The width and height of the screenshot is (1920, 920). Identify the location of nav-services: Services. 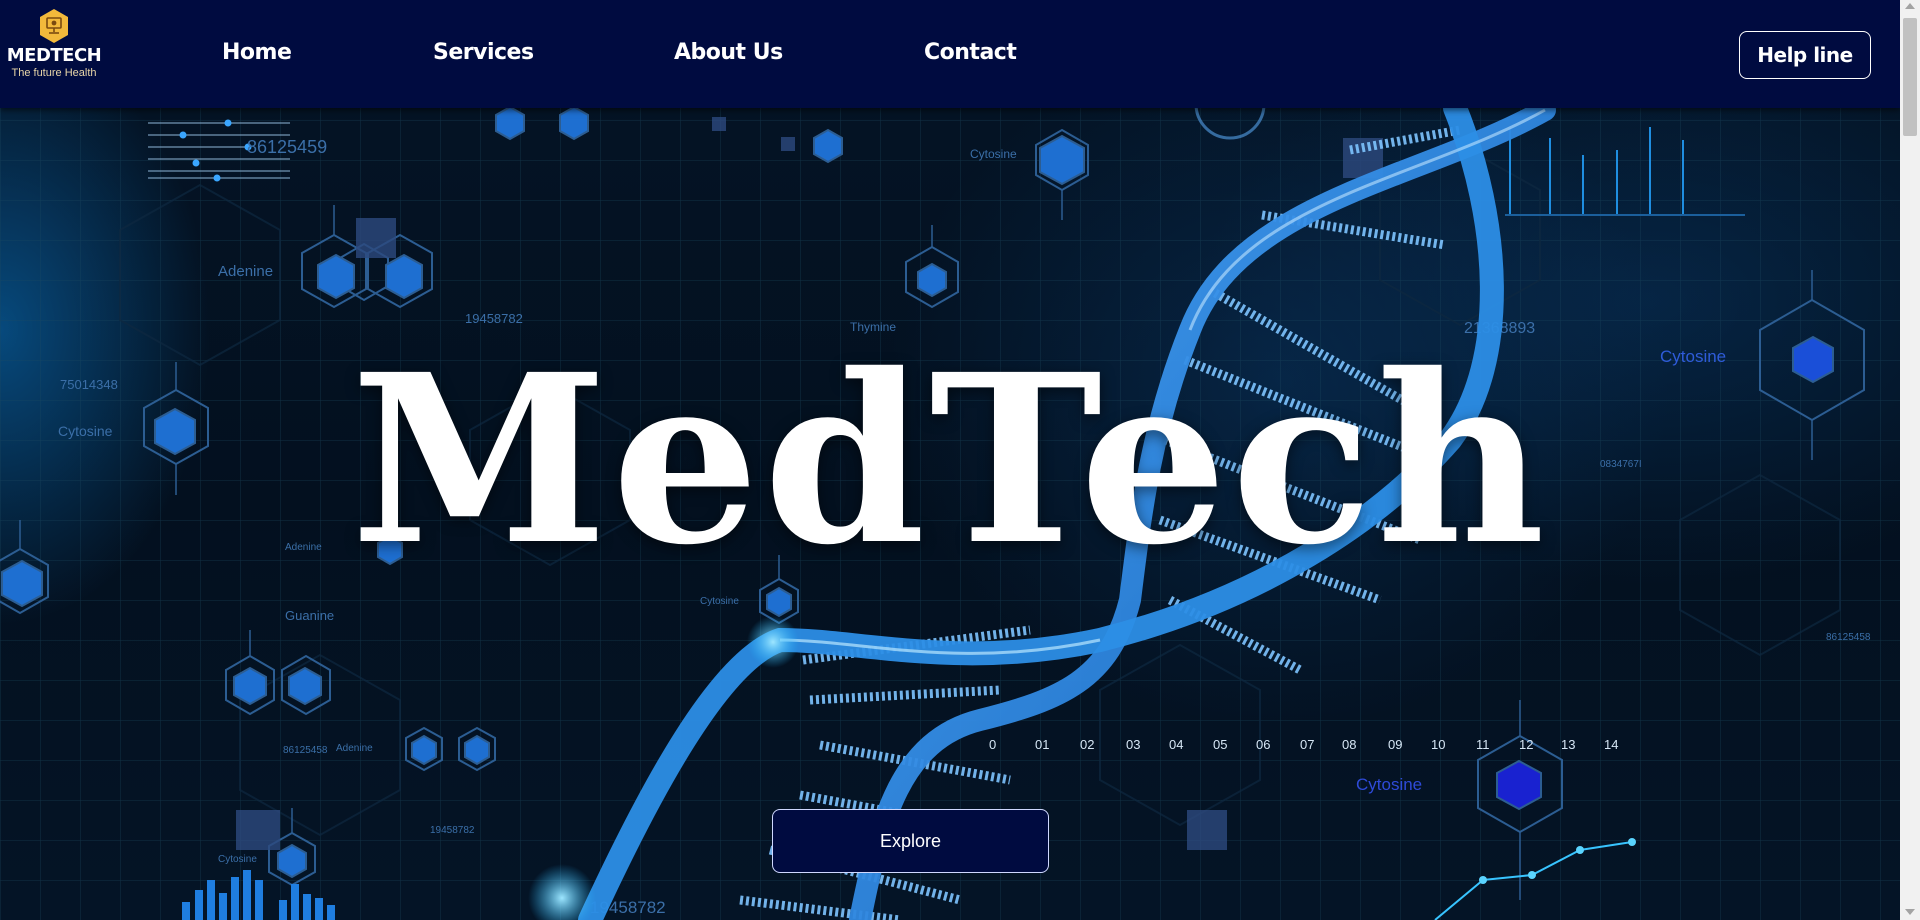
(483, 52).